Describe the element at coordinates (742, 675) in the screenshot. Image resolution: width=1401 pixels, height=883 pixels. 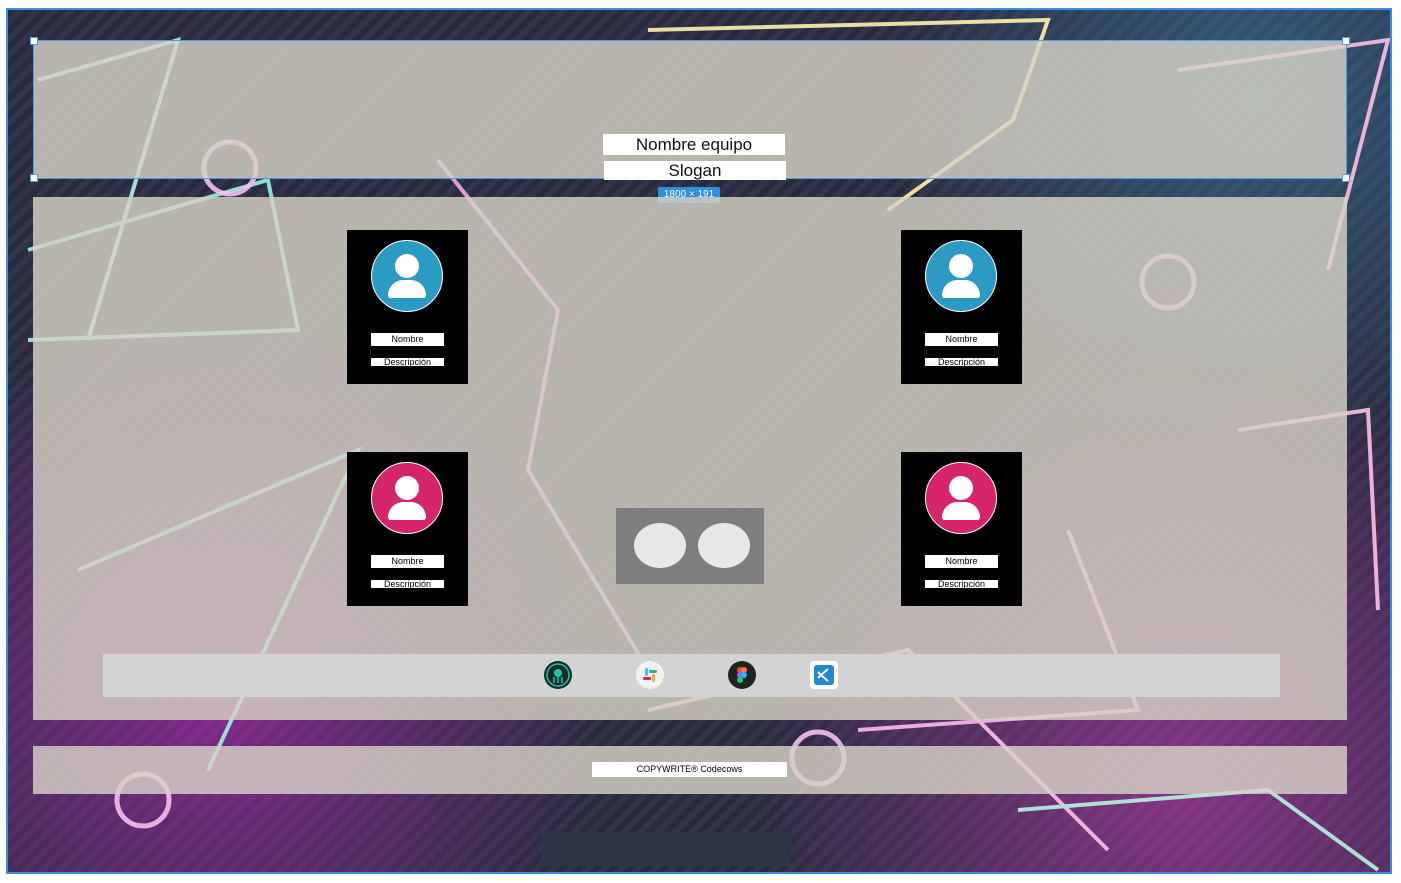
I see `figma-icon` at that location.